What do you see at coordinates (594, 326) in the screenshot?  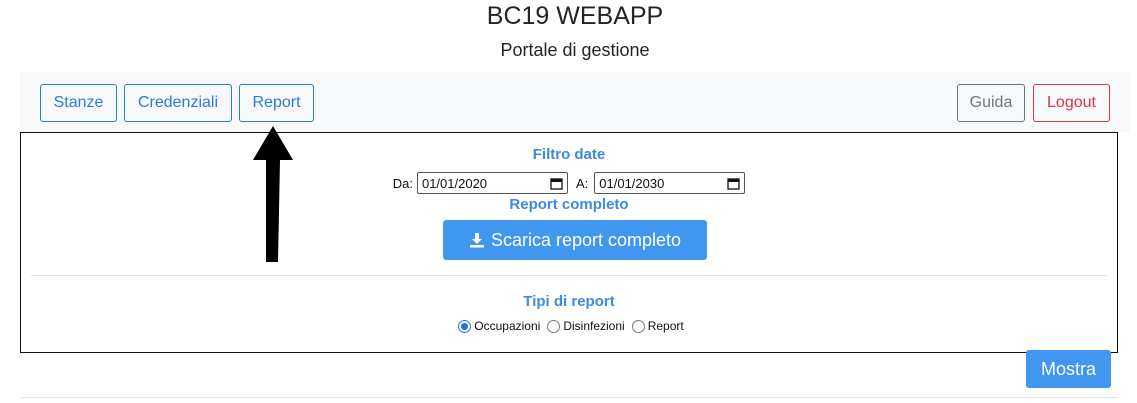 I see `radio-label-disinfezioni: Disinfezioni` at bounding box center [594, 326].